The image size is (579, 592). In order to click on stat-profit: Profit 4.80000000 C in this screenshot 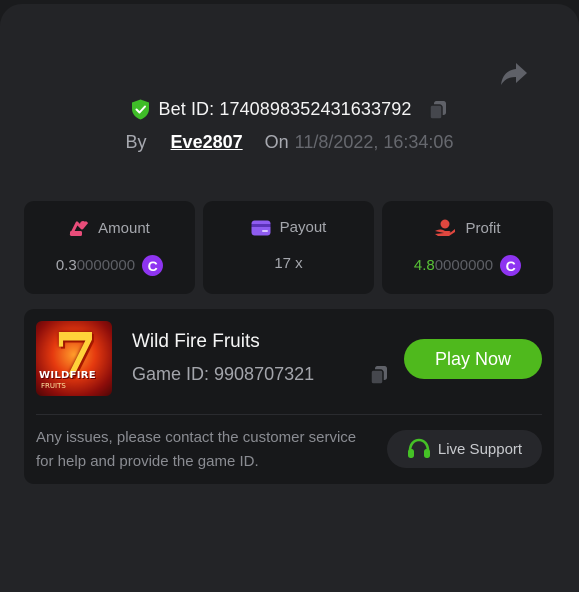, I will do `click(467, 247)`.